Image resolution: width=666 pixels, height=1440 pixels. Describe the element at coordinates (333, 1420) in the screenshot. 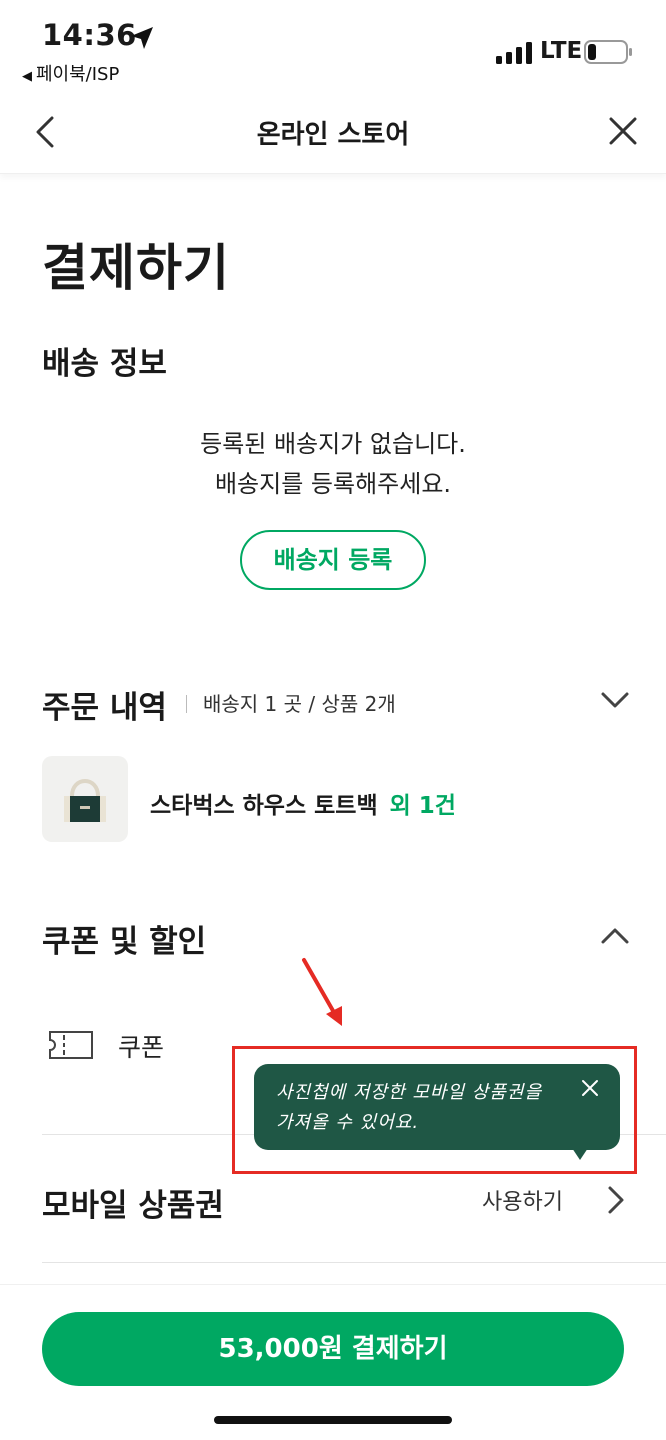

I see `home-indicator` at that location.